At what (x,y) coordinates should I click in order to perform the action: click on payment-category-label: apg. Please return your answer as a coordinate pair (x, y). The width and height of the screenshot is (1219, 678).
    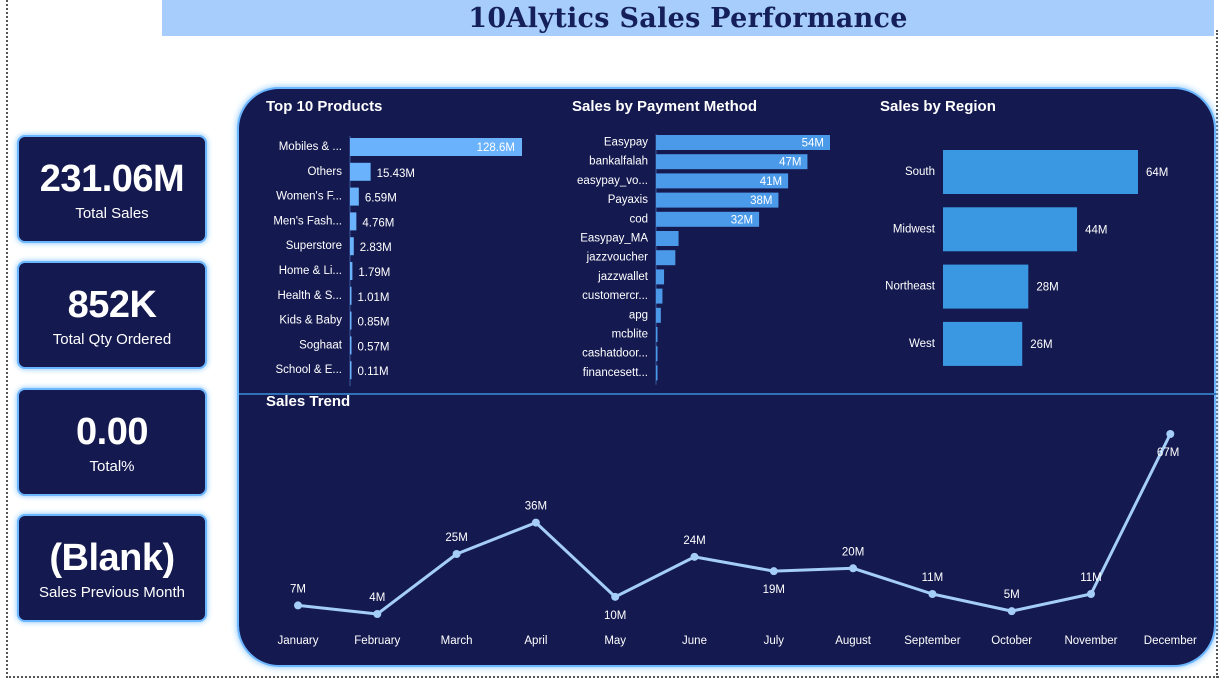
    Looking at the image, I should click on (638, 315).